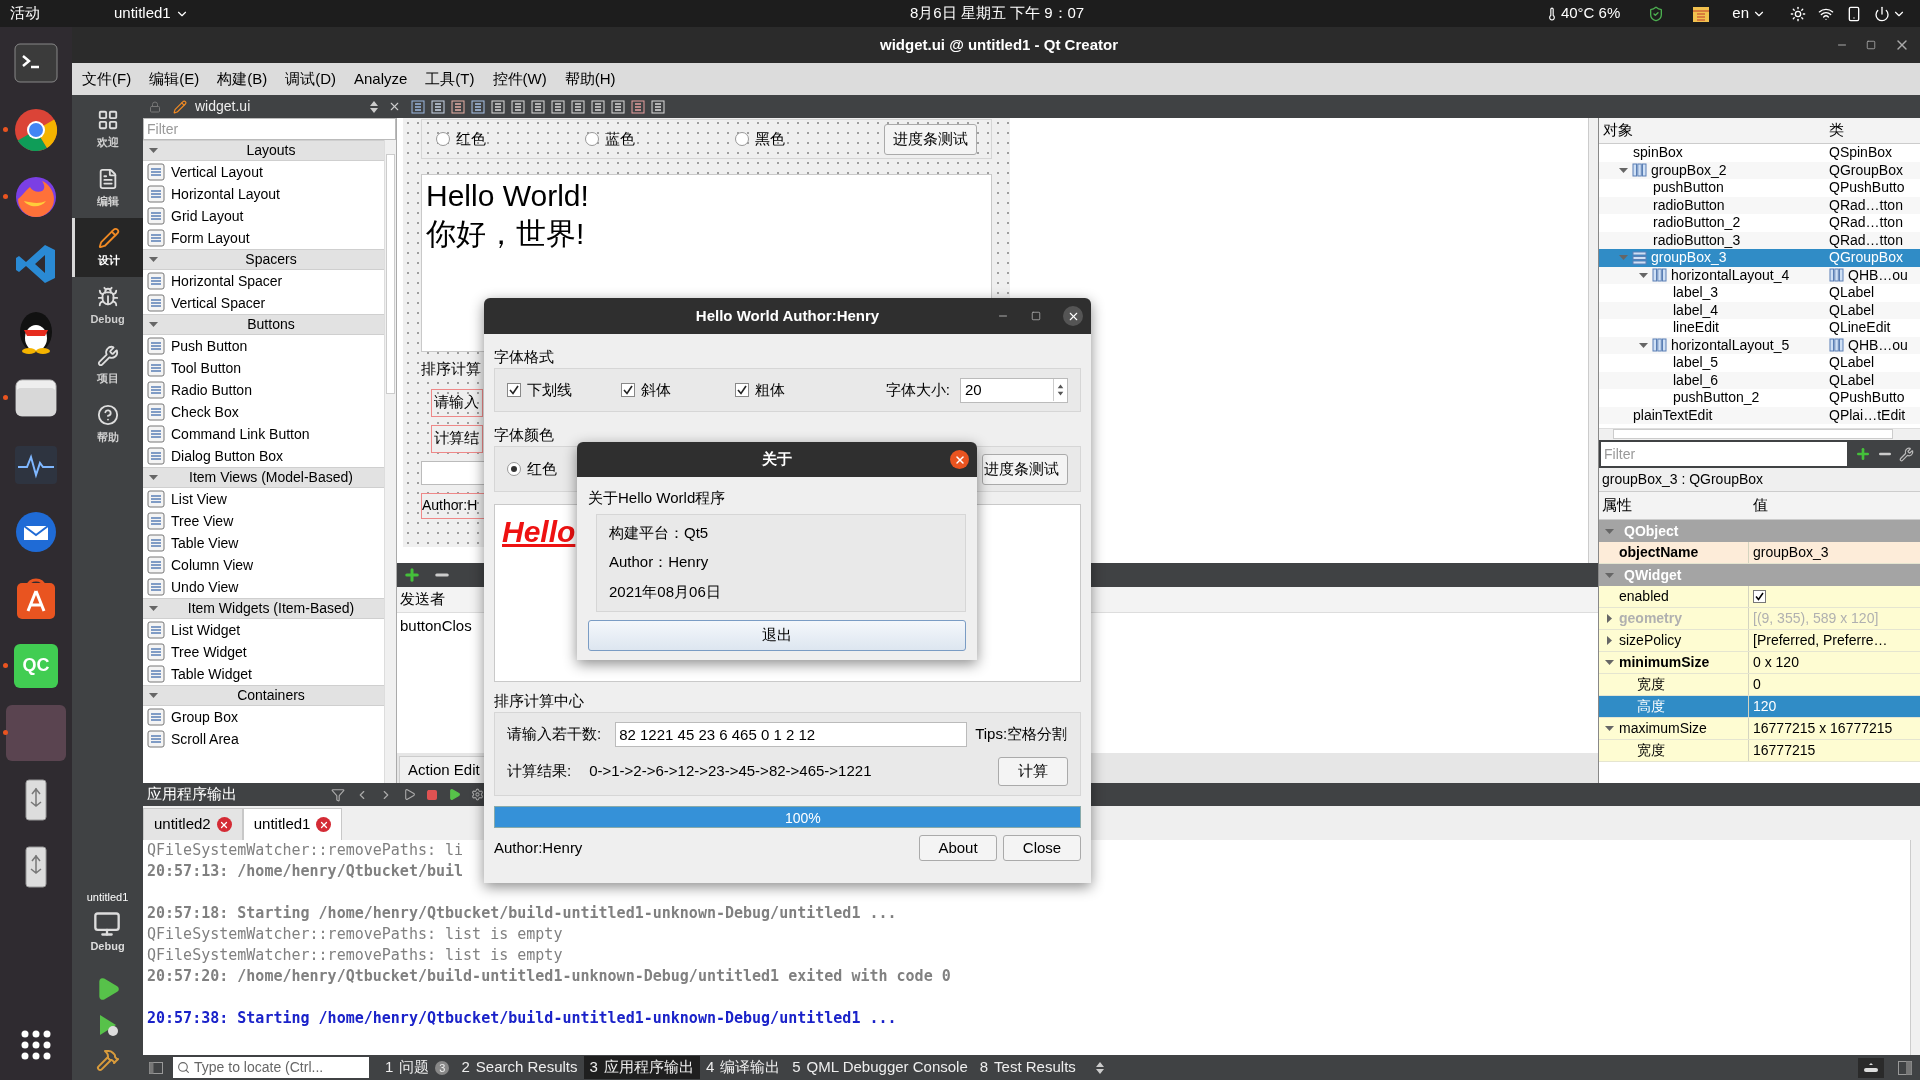 The image size is (1920, 1080). Describe the element at coordinates (1871, 1067) in the screenshot. I see `toggle-output-icon` at that location.